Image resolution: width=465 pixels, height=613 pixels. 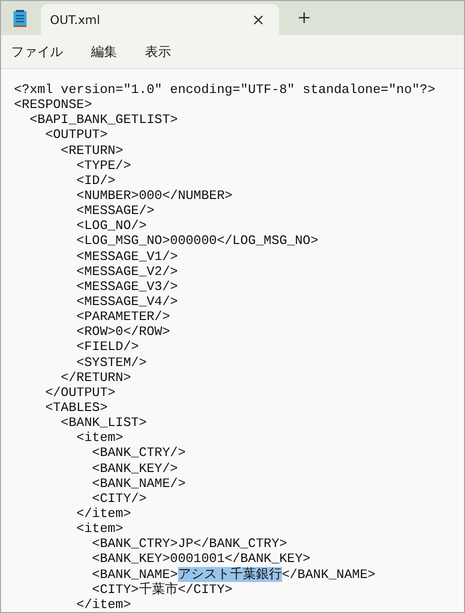 I want to click on code-line: <MESSAGE_V4/>, so click(x=127, y=302).